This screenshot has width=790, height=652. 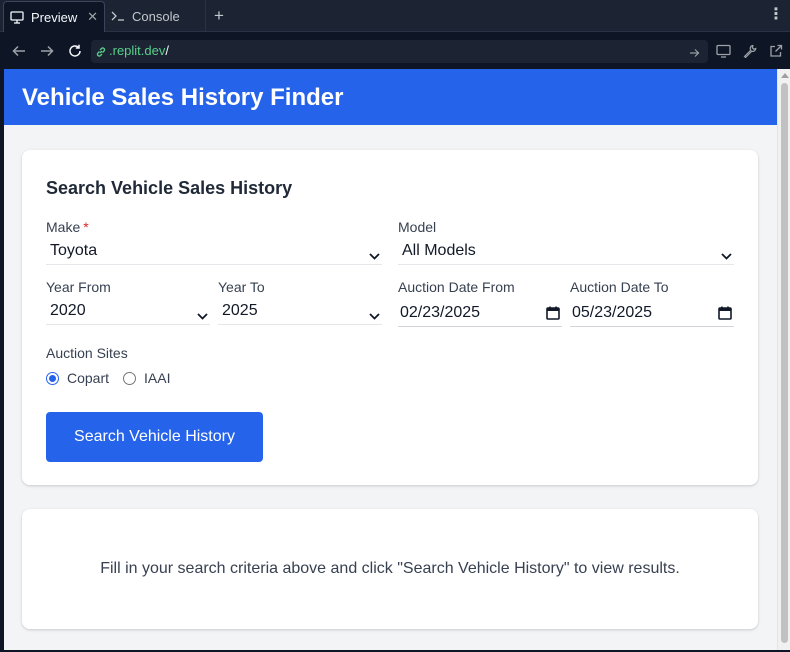 What do you see at coordinates (214, 252) in the screenshot?
I see `make-select: Toyota` at bounding box center [214, 252].